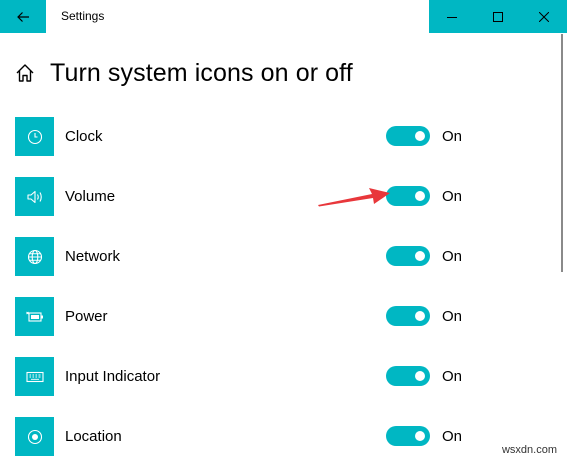  What do you see at coordinates (255, 137) in the screenshot?
I see `setting-row-clock: Clock On` at bounding box center [255, 137].